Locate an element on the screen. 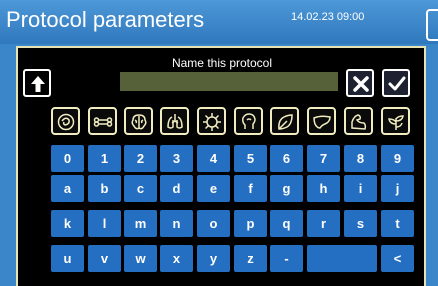 The height and width of the screenshot is (286, 438). key-l: l is located at coordinates (104, 223).